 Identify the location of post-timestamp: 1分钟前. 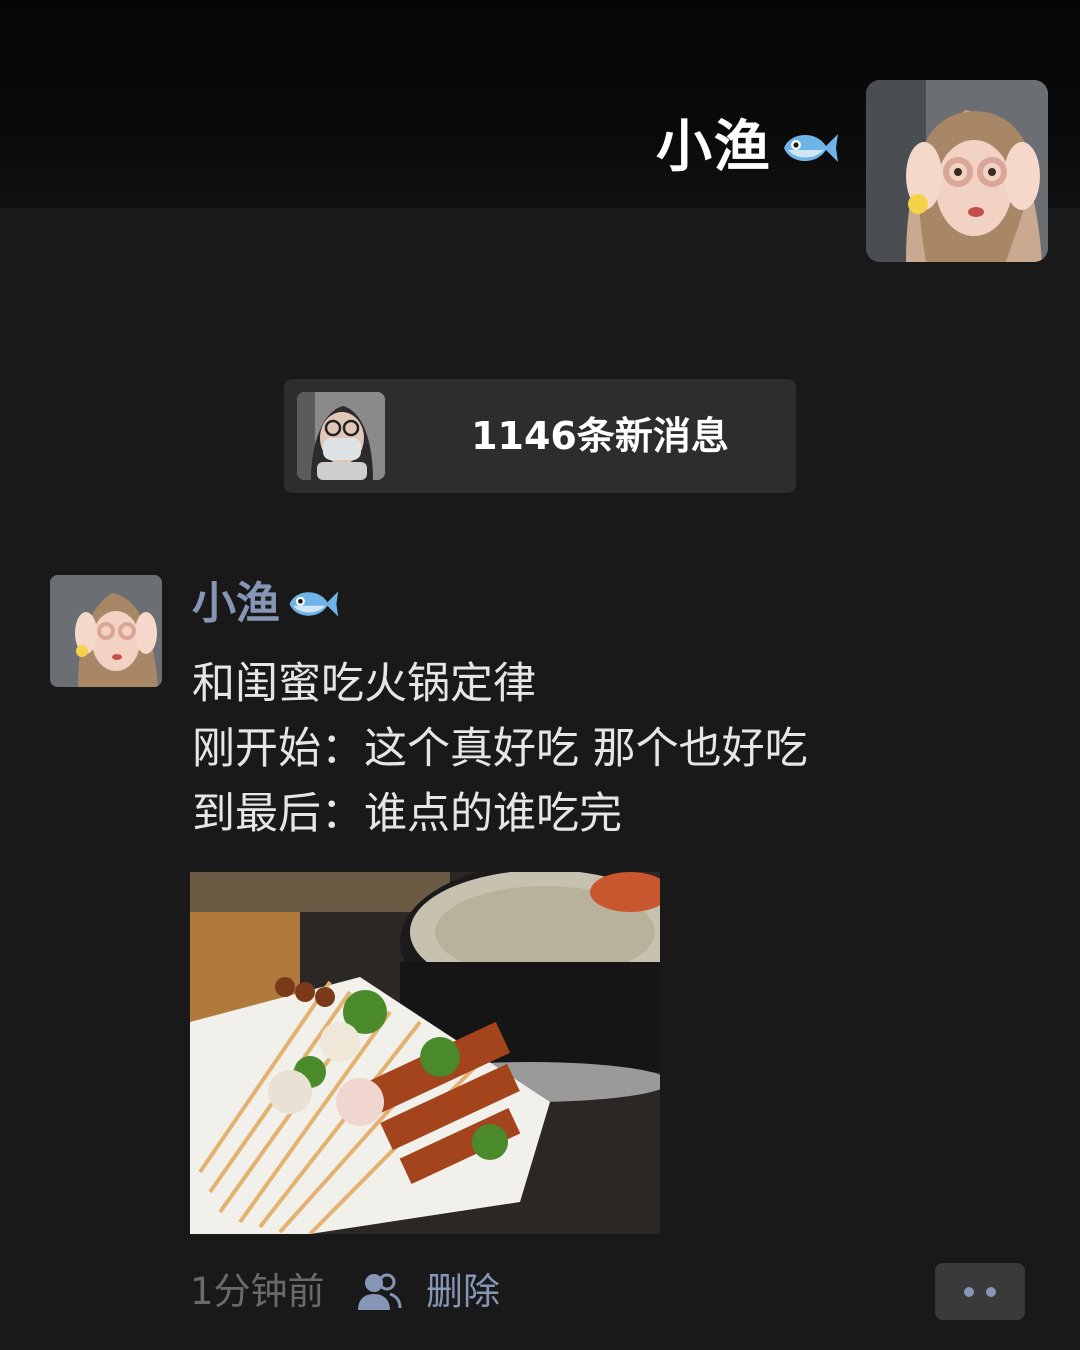
(257, 1291).